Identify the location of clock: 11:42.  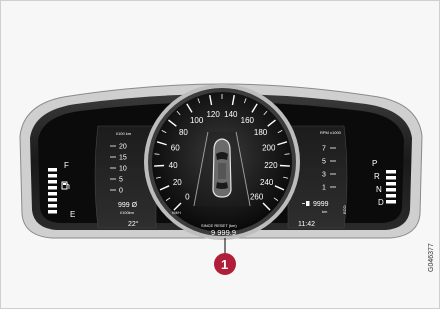
(306, 224).